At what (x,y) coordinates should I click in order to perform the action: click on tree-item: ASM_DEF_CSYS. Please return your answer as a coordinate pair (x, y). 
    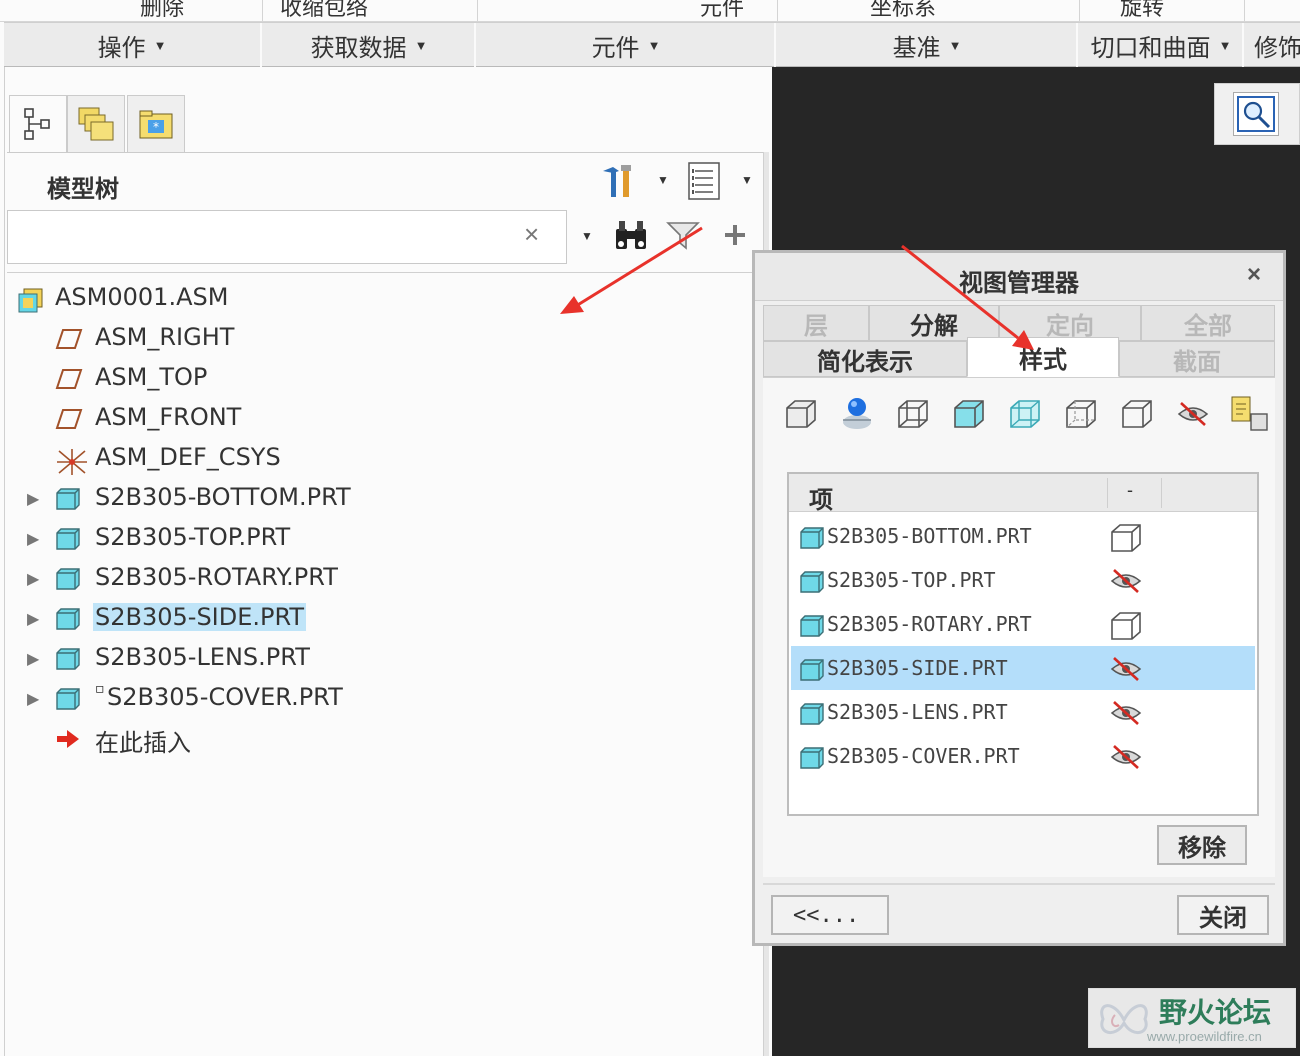
    Looking at the image, I should click on (307, 459).